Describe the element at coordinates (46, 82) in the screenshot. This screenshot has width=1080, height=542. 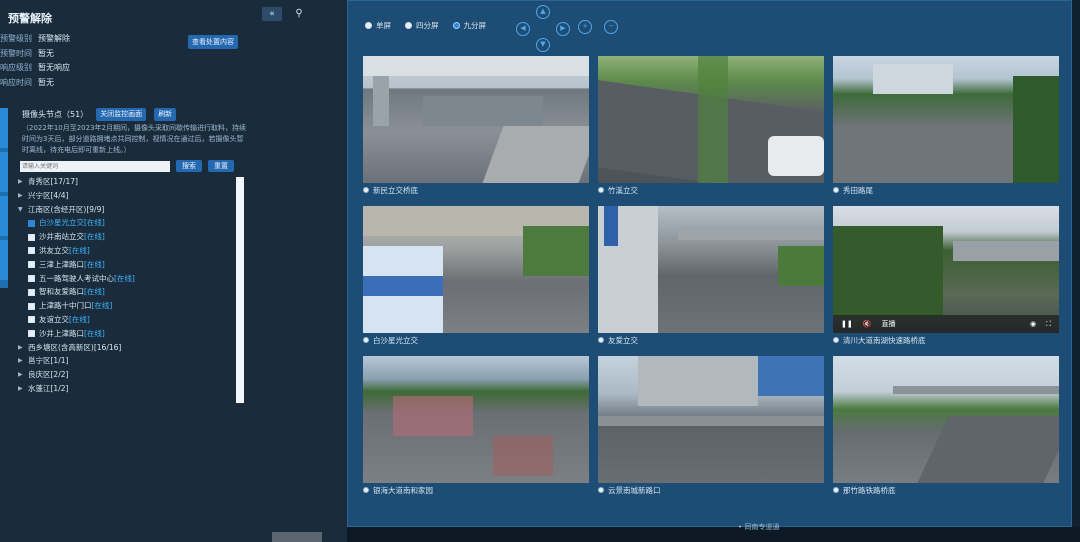
I see `info-value: 暂无` at that location.